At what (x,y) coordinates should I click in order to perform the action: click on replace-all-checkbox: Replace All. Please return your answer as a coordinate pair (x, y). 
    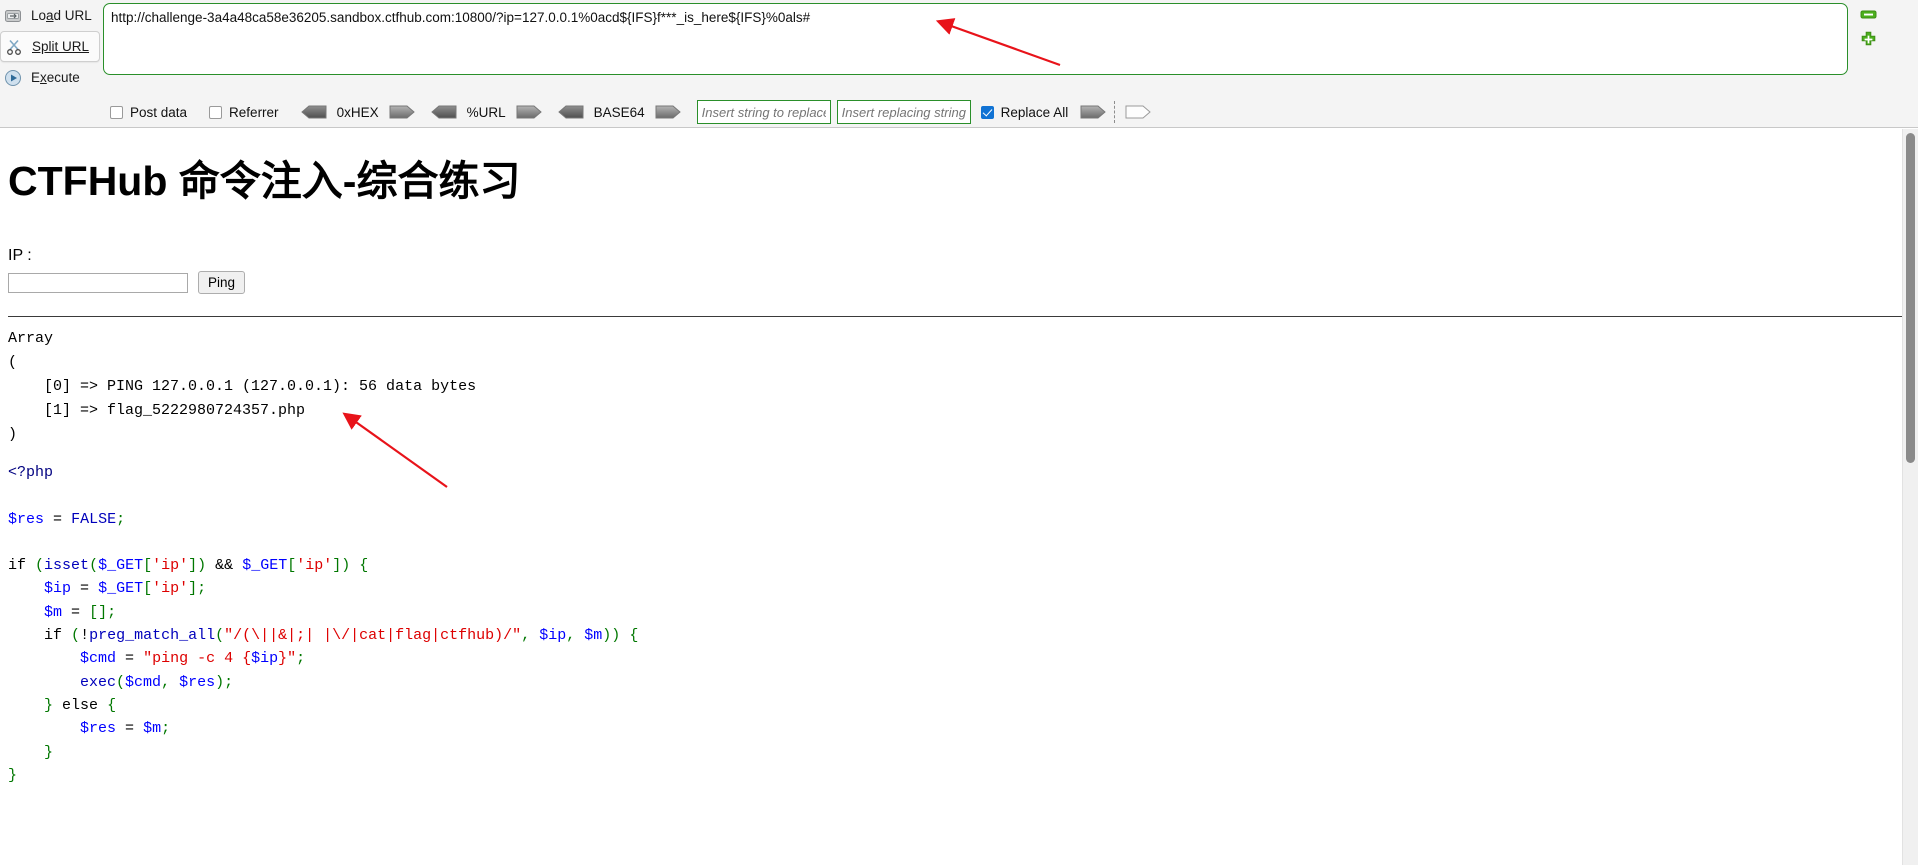
    Looking at the image, I should click on (1024, 112).